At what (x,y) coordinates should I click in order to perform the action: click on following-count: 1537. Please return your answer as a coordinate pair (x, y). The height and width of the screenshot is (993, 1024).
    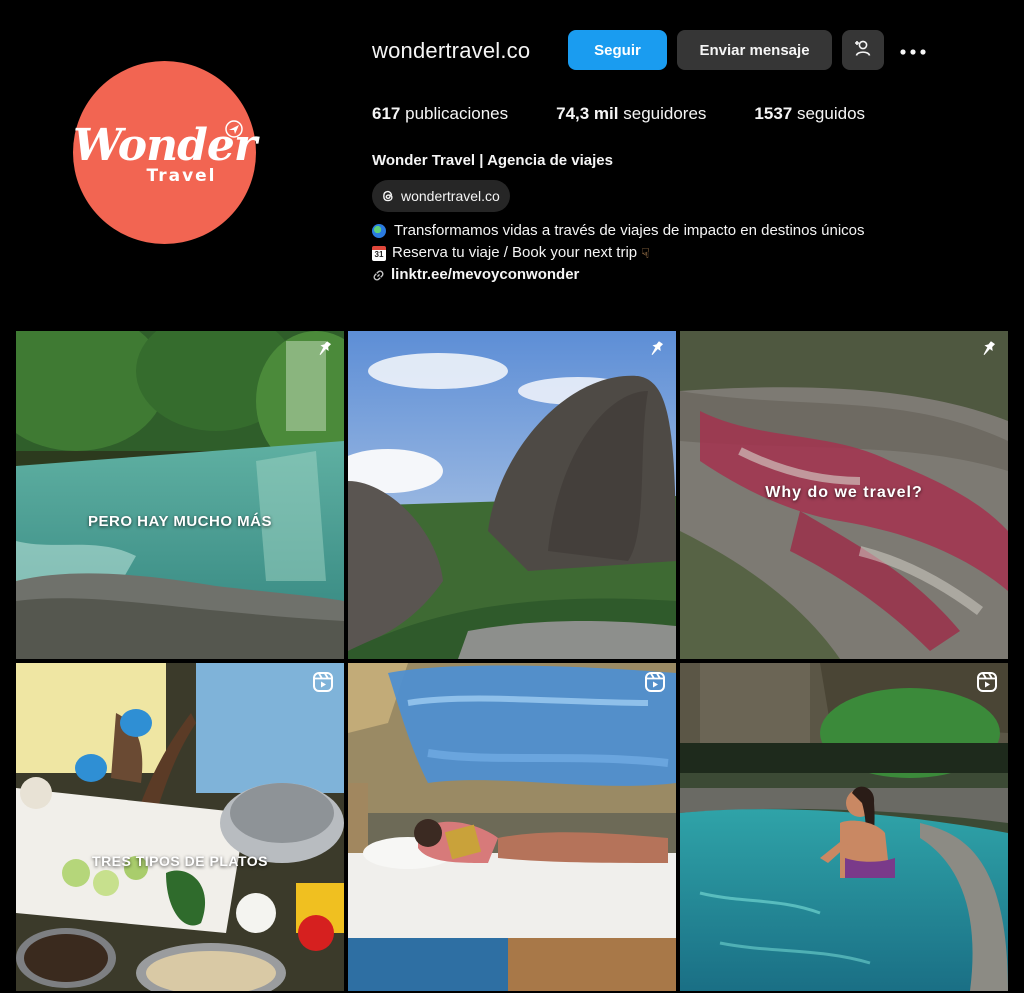
    Looking at the image, I should click on (773, 113).